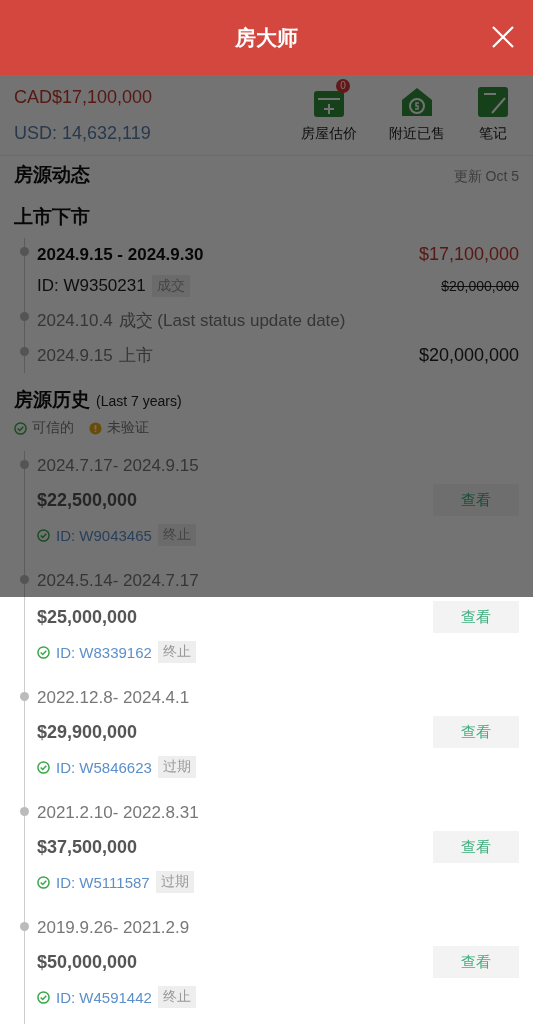 The width and height of the screenshot is (533, 1024). I want to click on action-button: 笔记, so click(493, 117).